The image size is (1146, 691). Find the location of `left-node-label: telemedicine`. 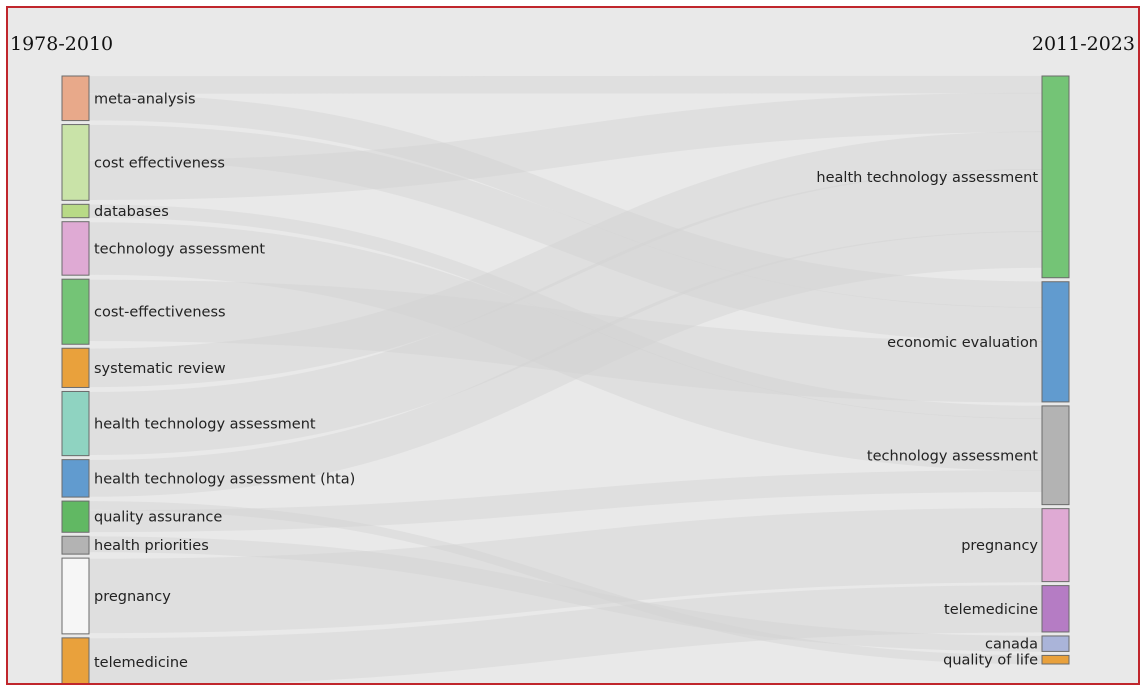

left-node-label: telemedicine is located at coordinates (141, 663).